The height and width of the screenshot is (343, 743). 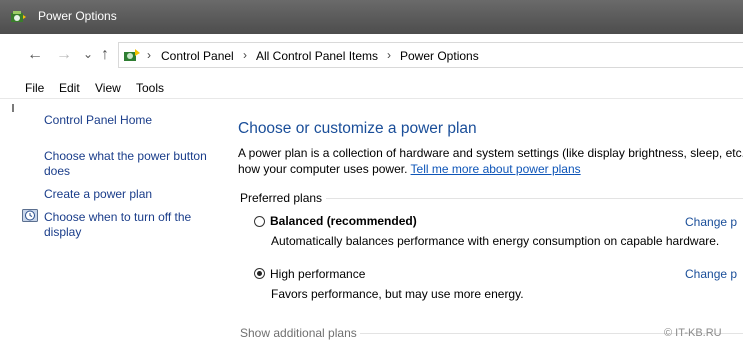 I want to click on breadcrumb-control-panel: Control Panel, so click(x=197, y=56).